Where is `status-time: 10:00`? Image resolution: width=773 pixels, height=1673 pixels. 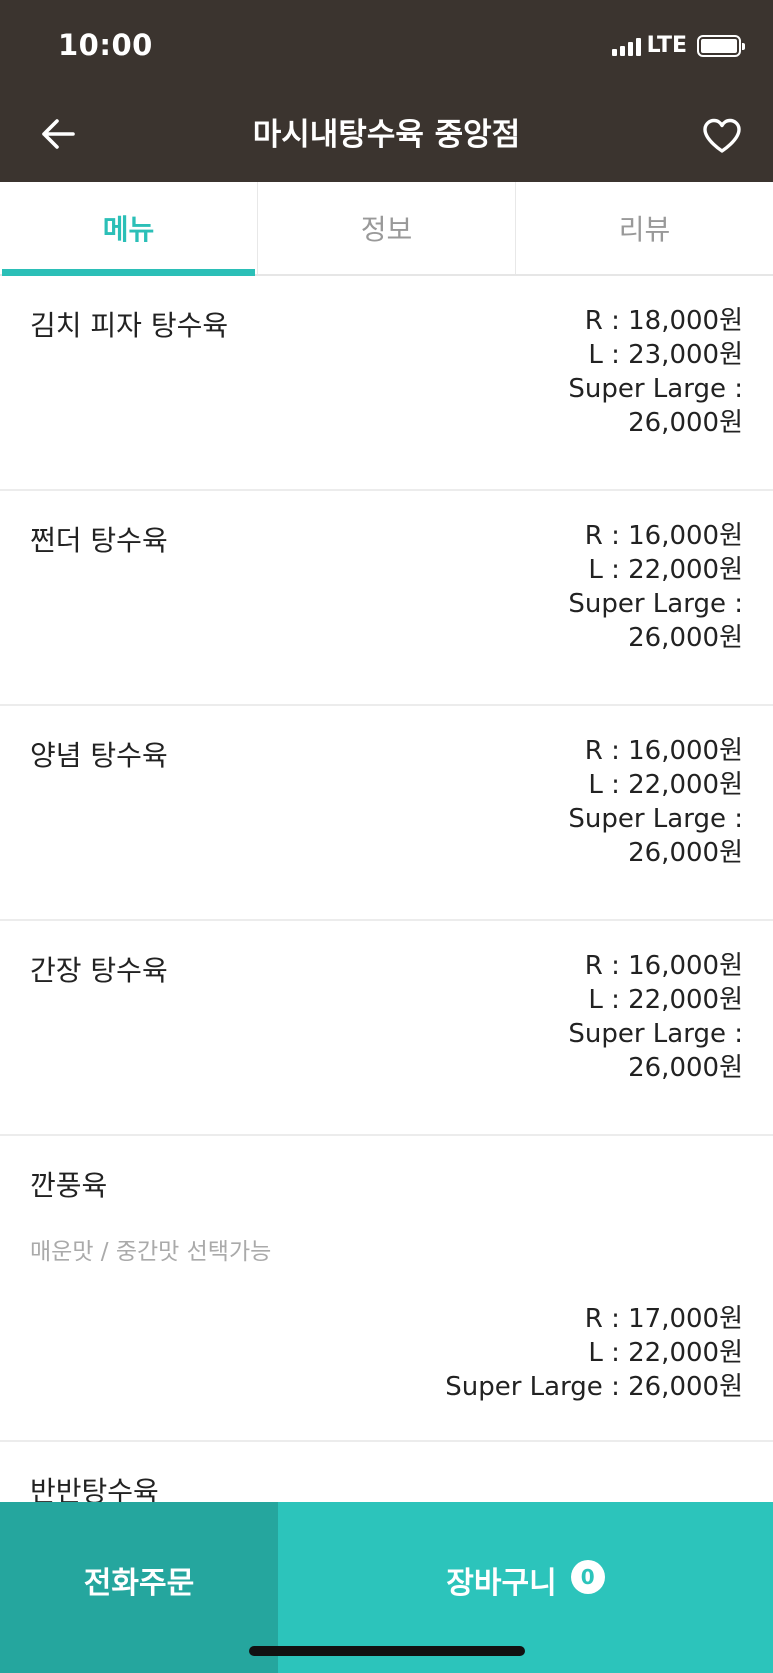 status-time: 10:00 is located at coordinates (105, 45).